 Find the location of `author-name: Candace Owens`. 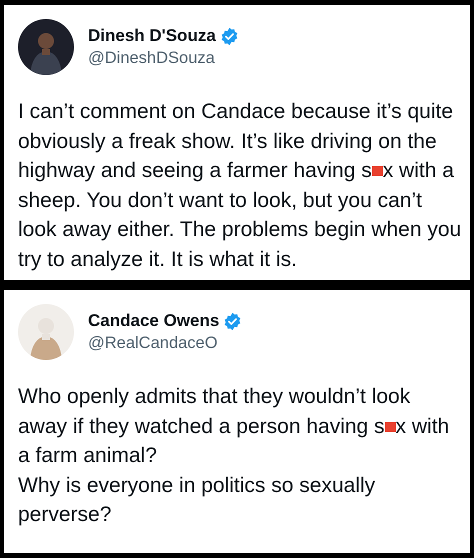

author-name: Candace Owens is located at coordinates (154, 321).